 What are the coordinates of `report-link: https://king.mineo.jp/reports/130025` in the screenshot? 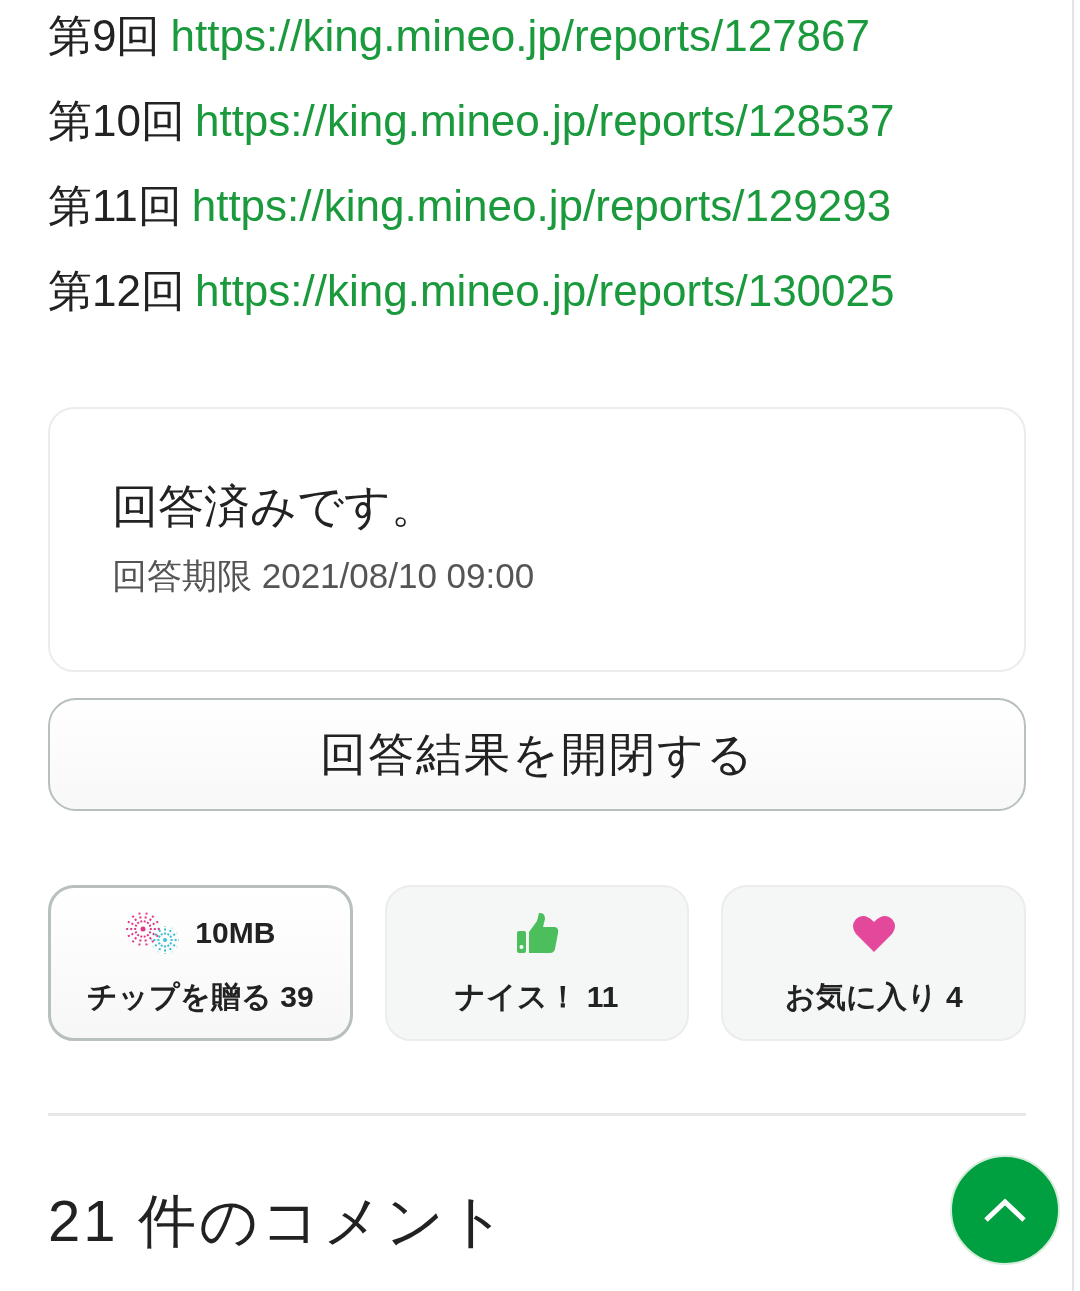 It's located at (544, 291).